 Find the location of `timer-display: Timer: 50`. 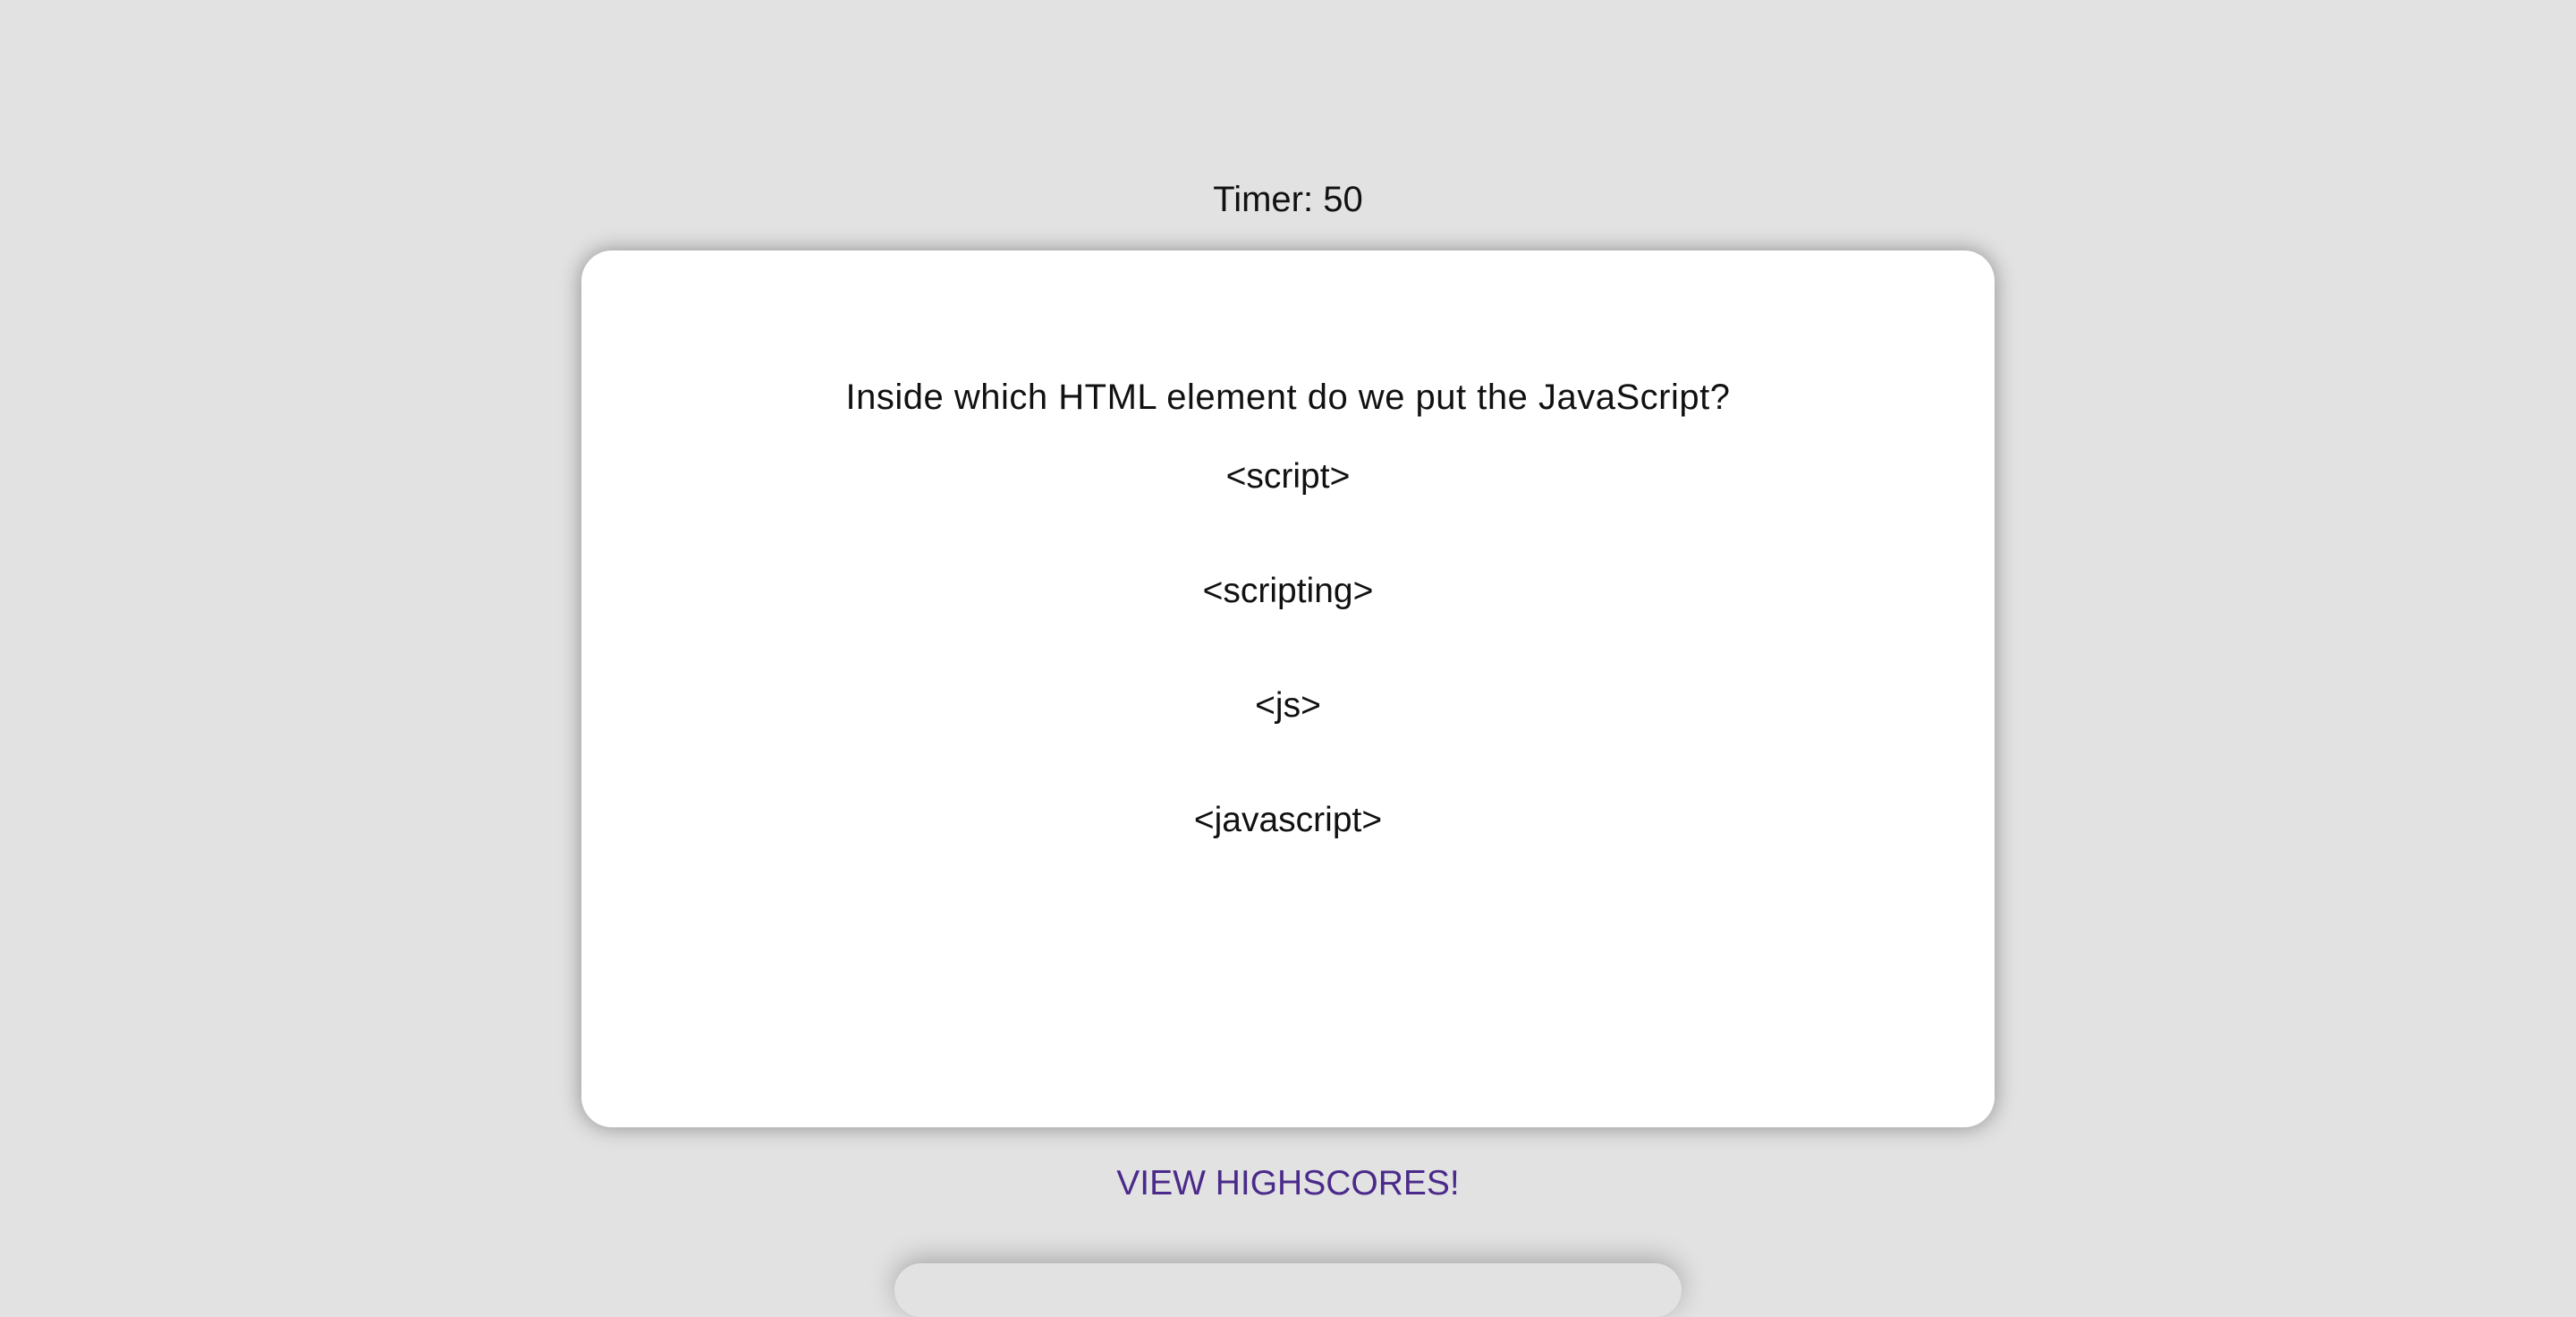

timer-display: Timer: 50 is located at coordinates (1288, 200).